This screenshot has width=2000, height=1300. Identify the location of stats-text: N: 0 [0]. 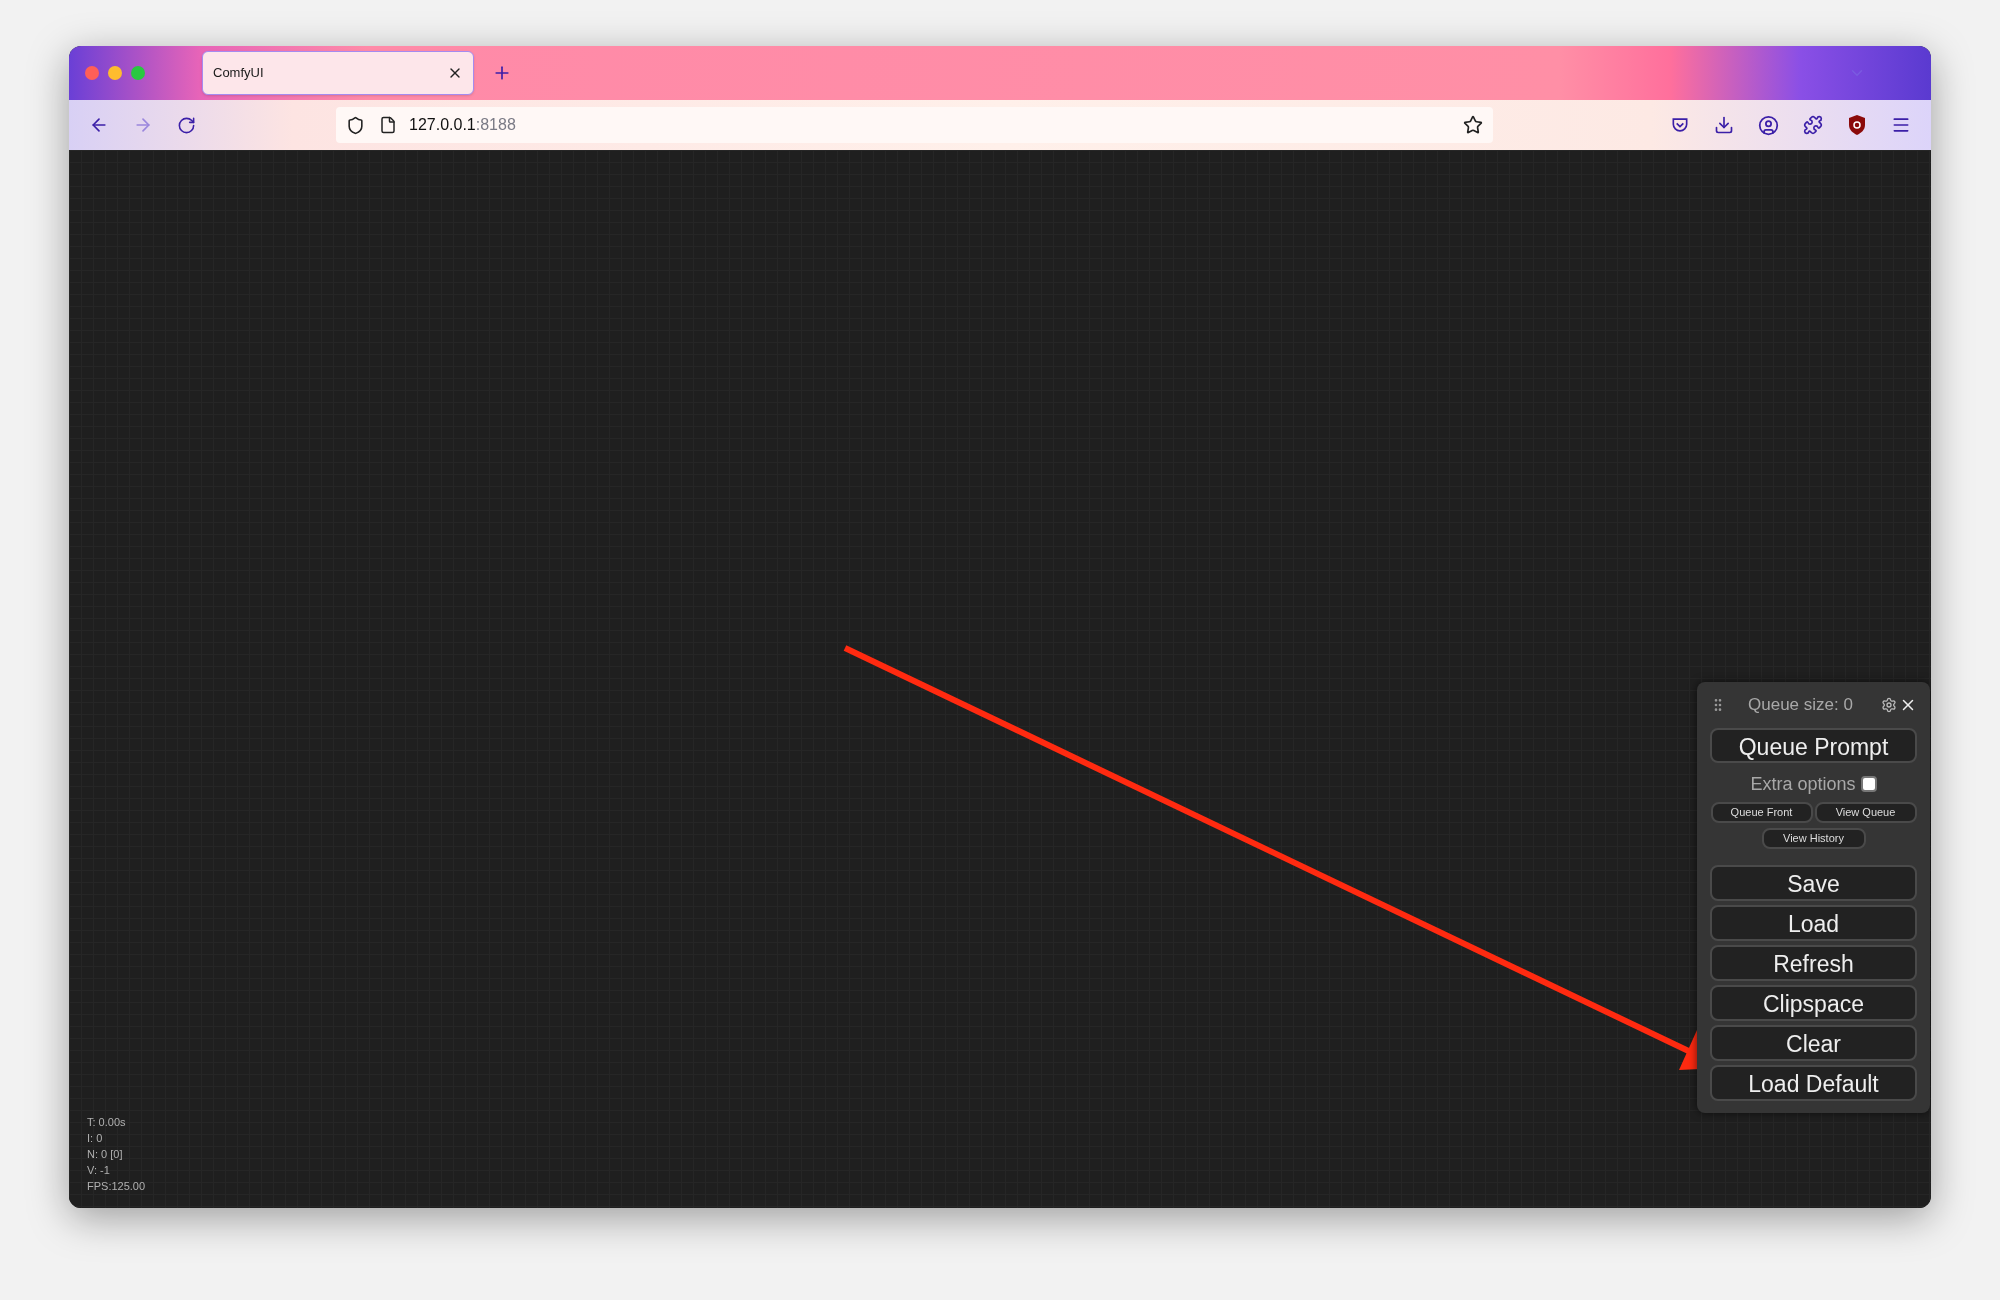
(105, 1154).